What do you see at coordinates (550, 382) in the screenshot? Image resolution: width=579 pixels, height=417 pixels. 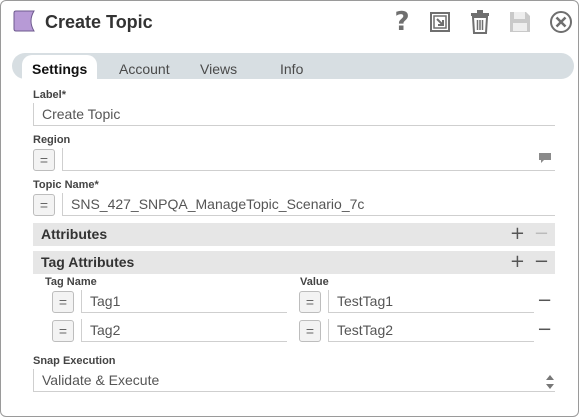 I see `select-arrows-icon` at bounding box center [550, 382].